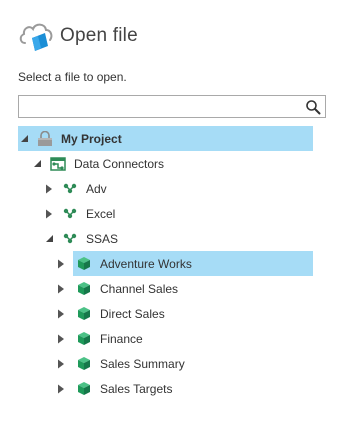  I want to click on tree-item-channel-sales: Channel Sales, so click(165, 288).